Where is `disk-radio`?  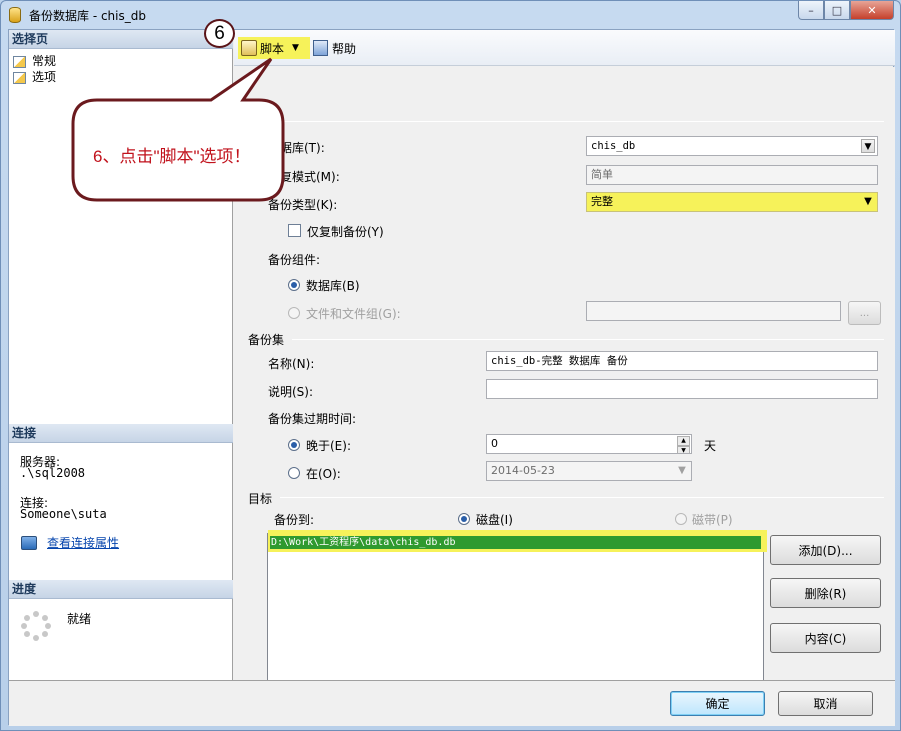 disk-radio is located at coordinates (464, 519).